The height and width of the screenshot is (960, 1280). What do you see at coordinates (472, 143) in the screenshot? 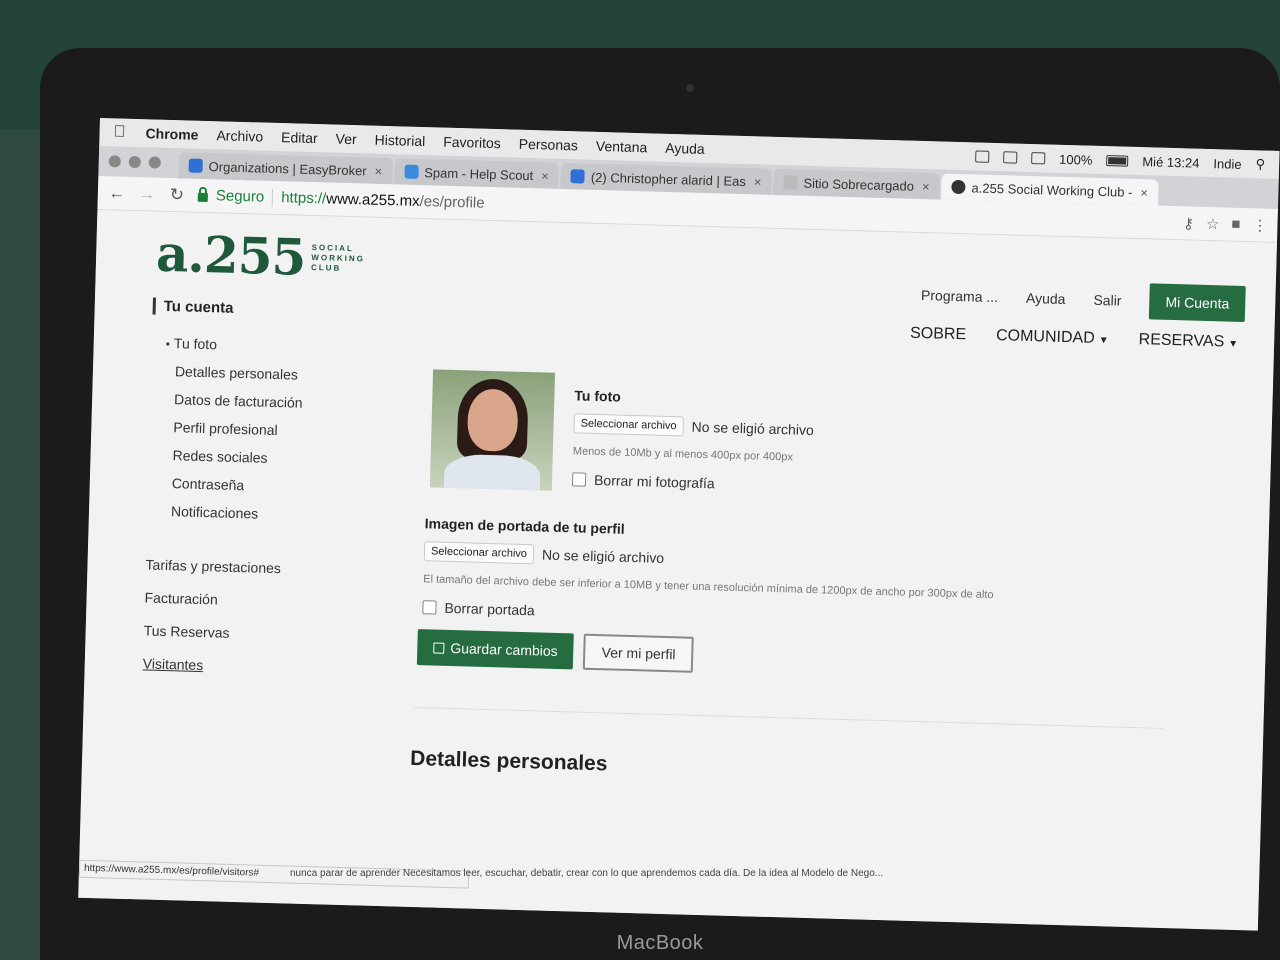
I see `menu-favoritos: Favoritos` at bounding box center [472, 143].